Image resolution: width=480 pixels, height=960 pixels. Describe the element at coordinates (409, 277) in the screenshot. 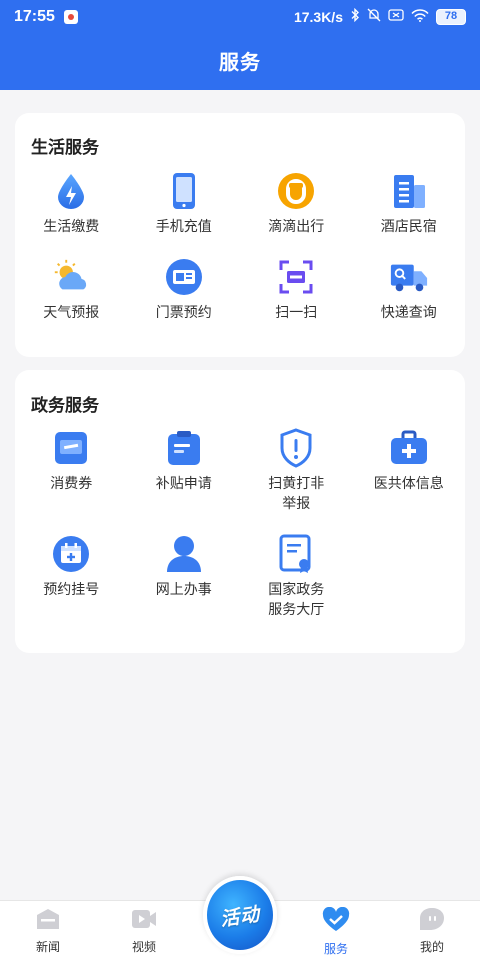

I see `delivery-truck-icon` at that location.